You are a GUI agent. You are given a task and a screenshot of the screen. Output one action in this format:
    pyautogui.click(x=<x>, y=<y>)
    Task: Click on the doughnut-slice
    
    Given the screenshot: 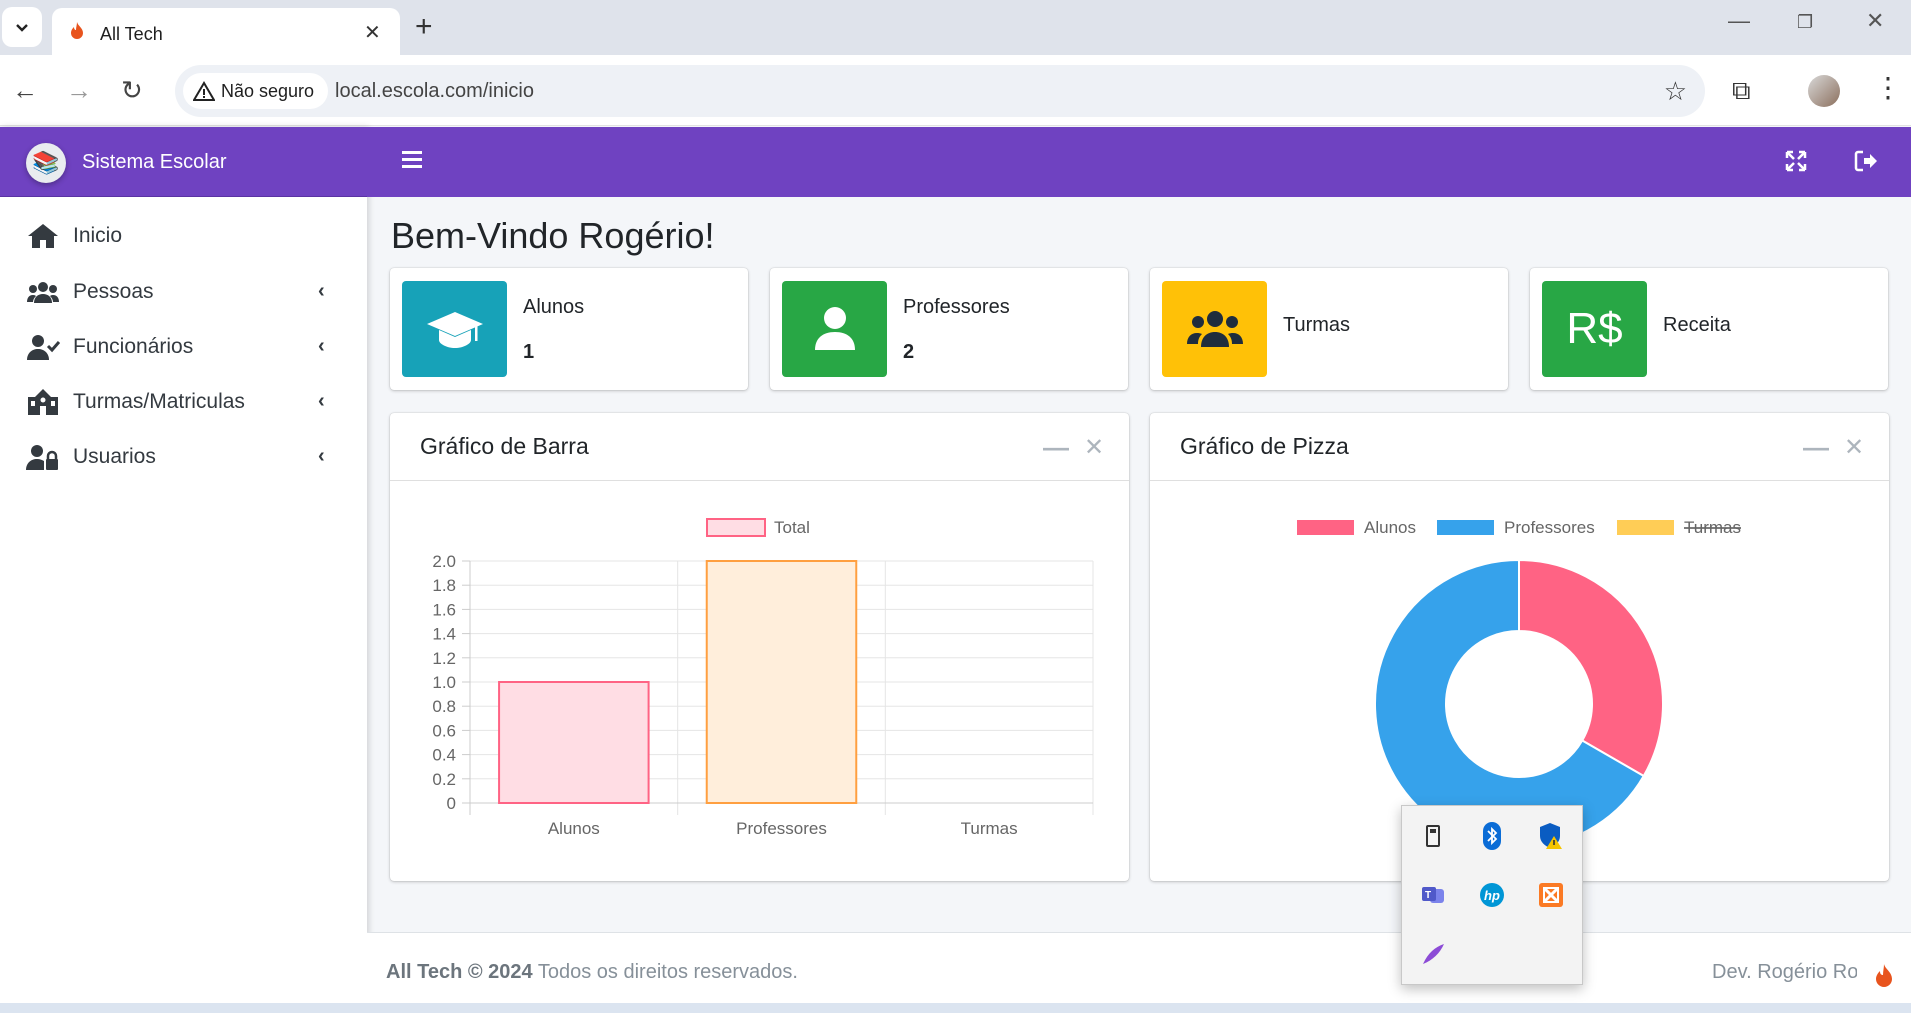 What is the action you would take?
    pyautogui.click(x=1591, y=668)
    